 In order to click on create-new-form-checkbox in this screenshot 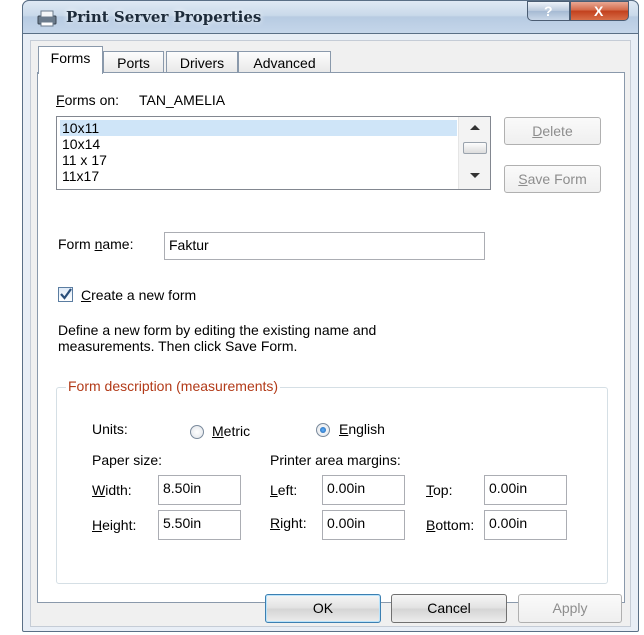, I will do `click(65, 294)`.